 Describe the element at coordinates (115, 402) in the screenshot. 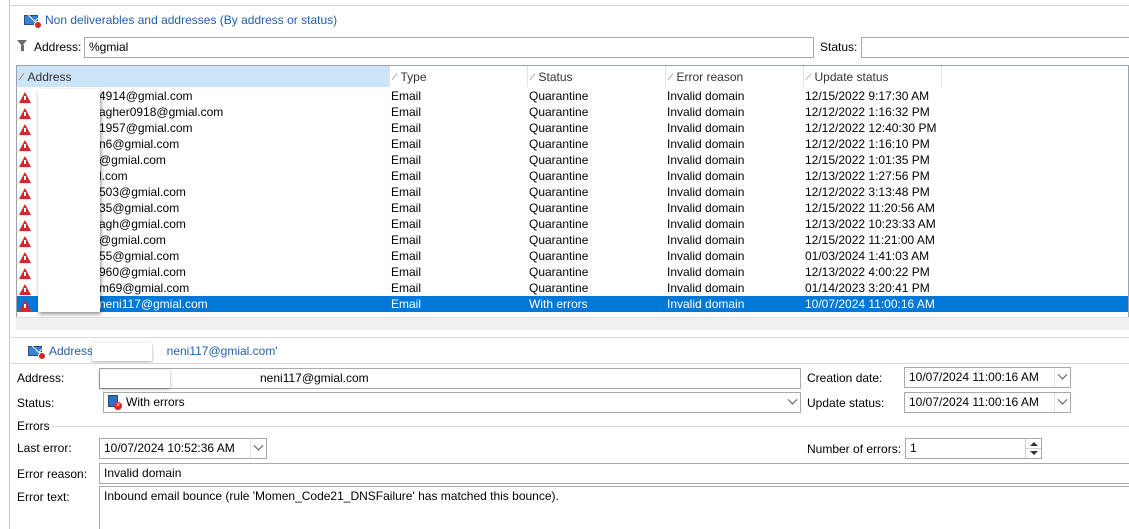

I see `error-status-icon: ×` at that location.